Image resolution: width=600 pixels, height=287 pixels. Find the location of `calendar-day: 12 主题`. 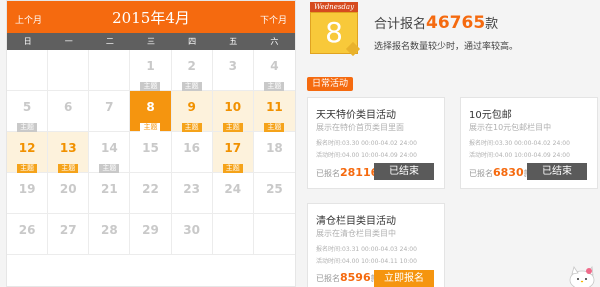

calendar-day: 12 主题 is located at coordinates (28, 152).